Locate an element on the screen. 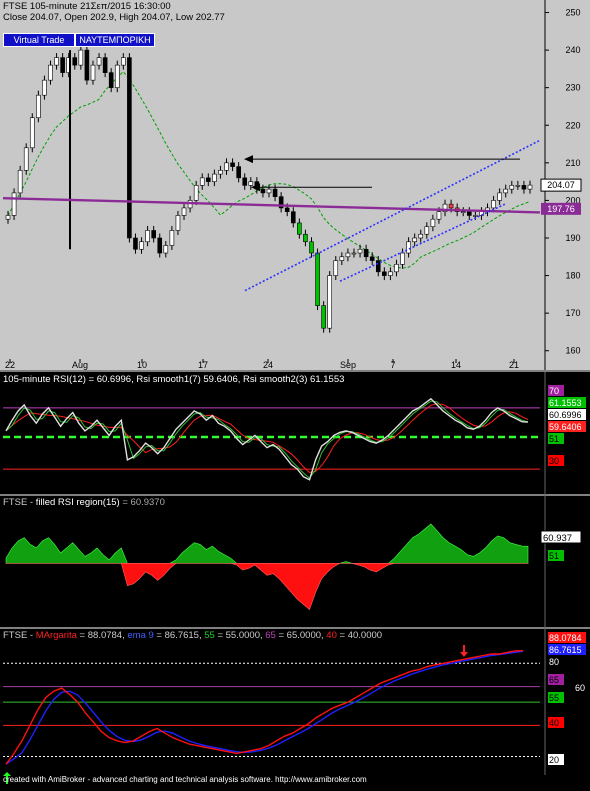 The width and height of the screenshot is (590, 791). filled-rsi-base-label: 51 is located at coordinates (554, 556).